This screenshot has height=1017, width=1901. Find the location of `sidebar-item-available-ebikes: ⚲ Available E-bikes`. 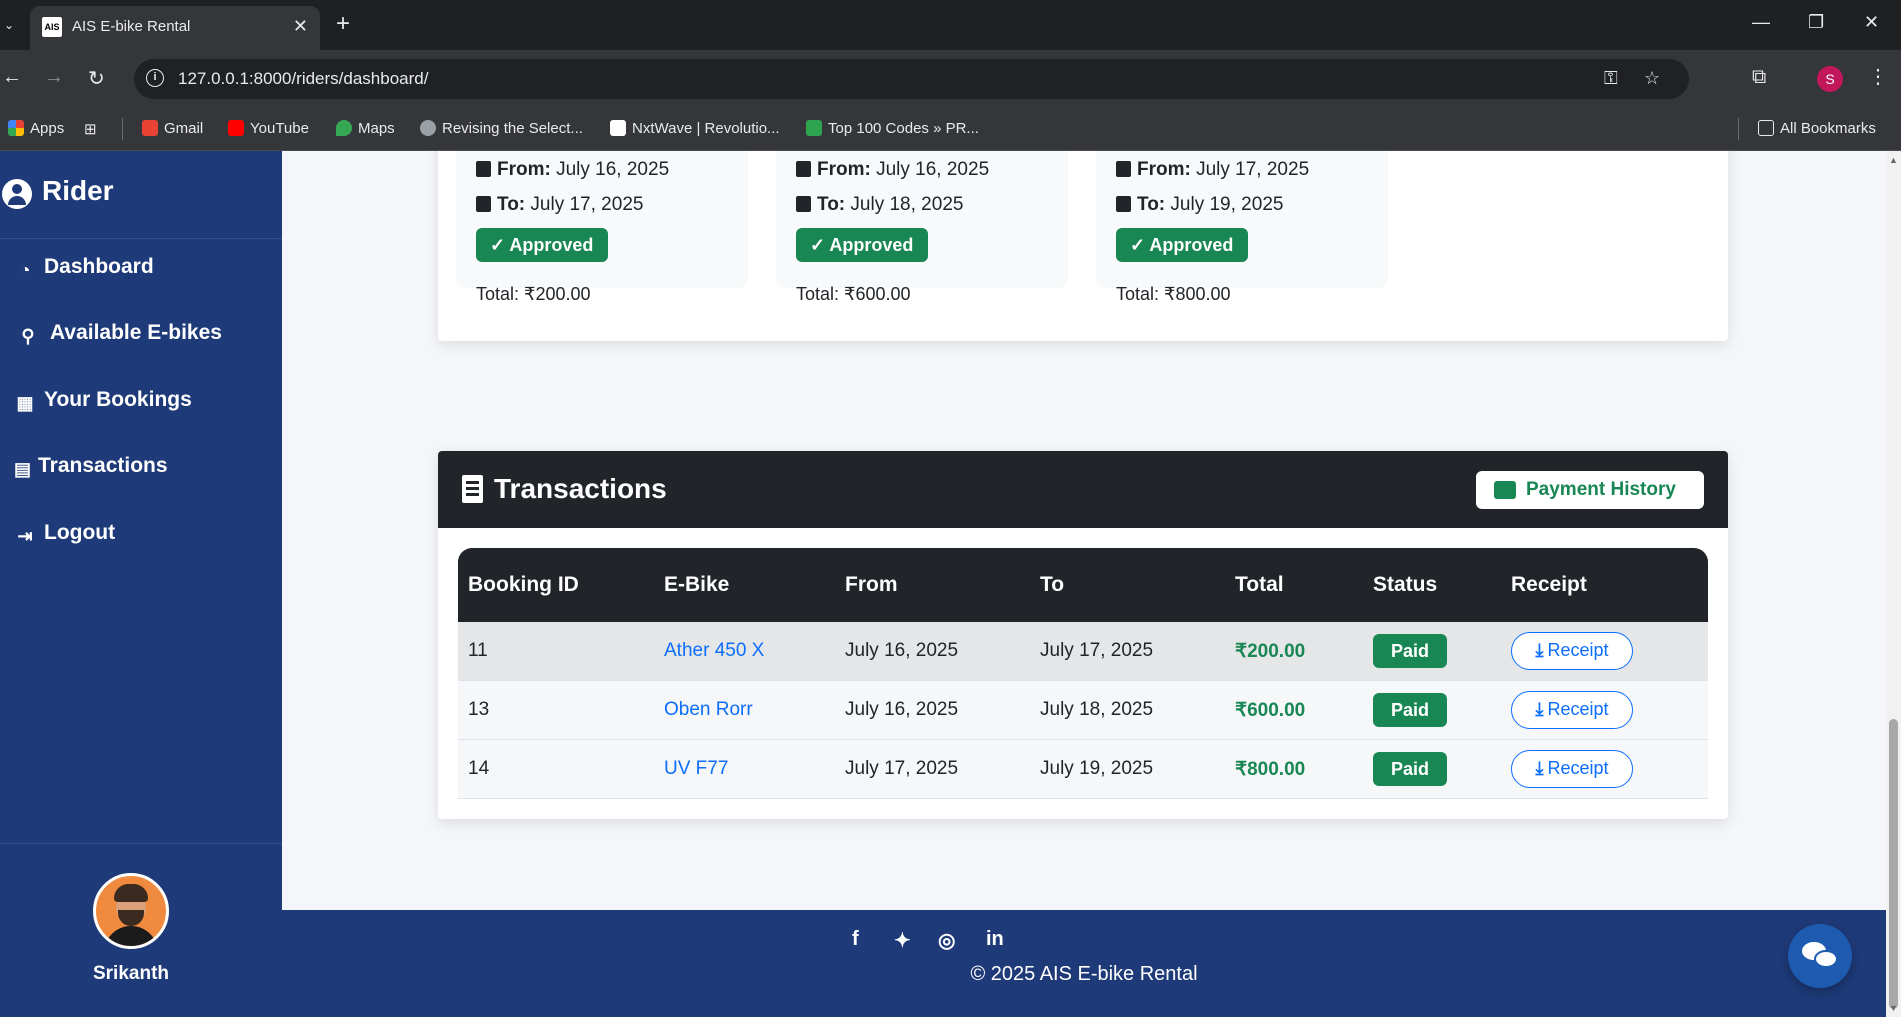

sidebar-item-available-ebikes: ⚲ Available E-bikes is located at coordinates (118, 334).